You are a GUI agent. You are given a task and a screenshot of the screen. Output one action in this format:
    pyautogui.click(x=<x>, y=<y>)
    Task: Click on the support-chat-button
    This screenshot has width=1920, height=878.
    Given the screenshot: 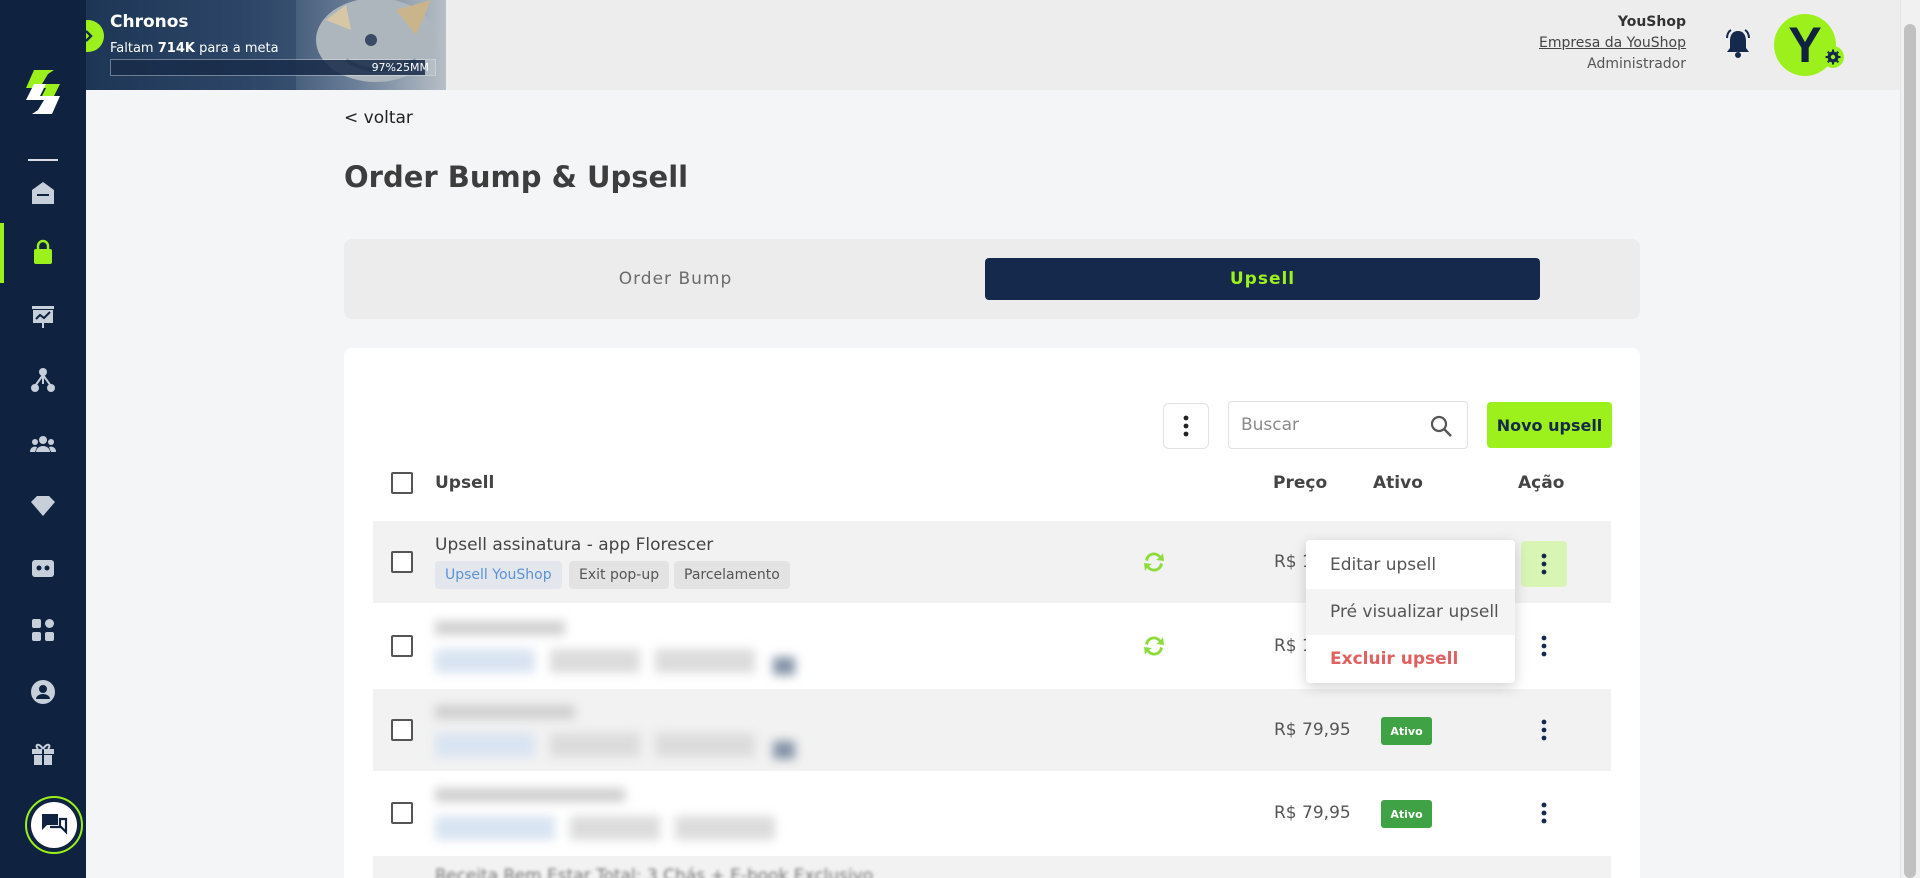 What is the action you would take?
    pyautogui.click(x=54, y=825)
    